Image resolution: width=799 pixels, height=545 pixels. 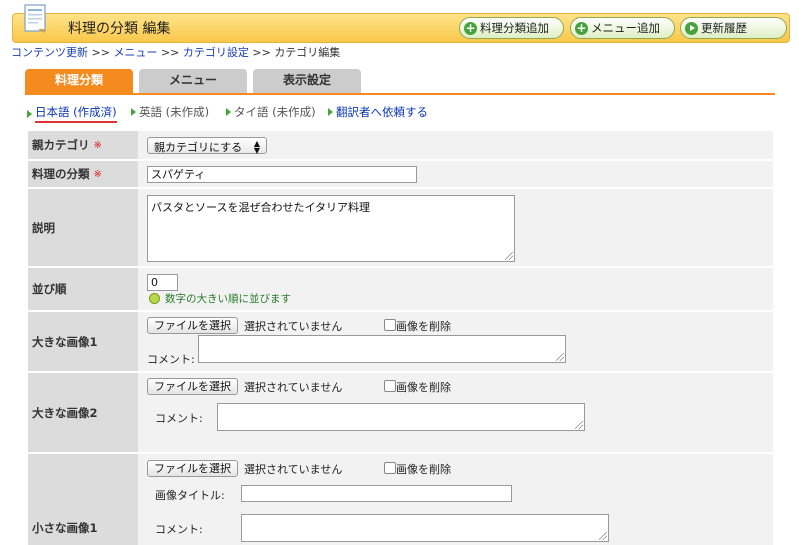 I want to click on small-image-1-label: 小さな画像1, so click(x=83, y=499).